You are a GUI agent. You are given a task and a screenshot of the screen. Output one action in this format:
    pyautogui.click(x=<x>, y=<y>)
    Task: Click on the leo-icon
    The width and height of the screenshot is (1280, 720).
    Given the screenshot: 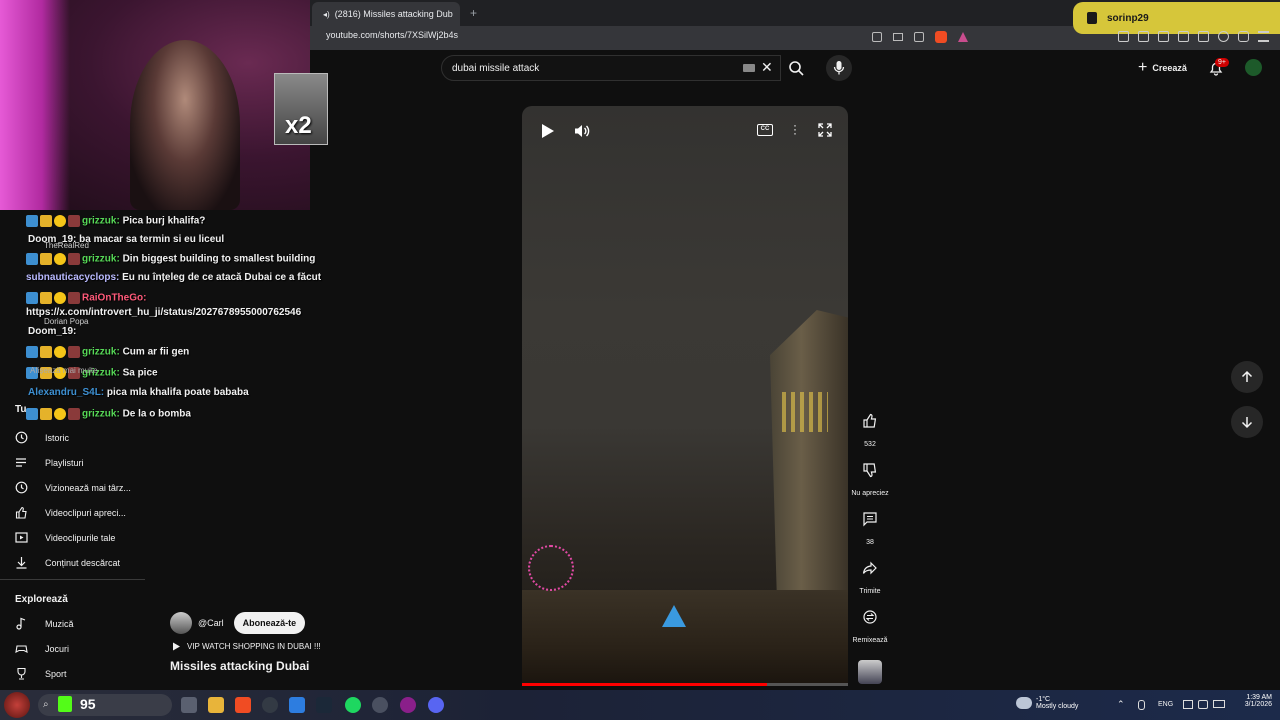 What is the action you would take?
    pyautogui.click(x=1223, y=36)
    